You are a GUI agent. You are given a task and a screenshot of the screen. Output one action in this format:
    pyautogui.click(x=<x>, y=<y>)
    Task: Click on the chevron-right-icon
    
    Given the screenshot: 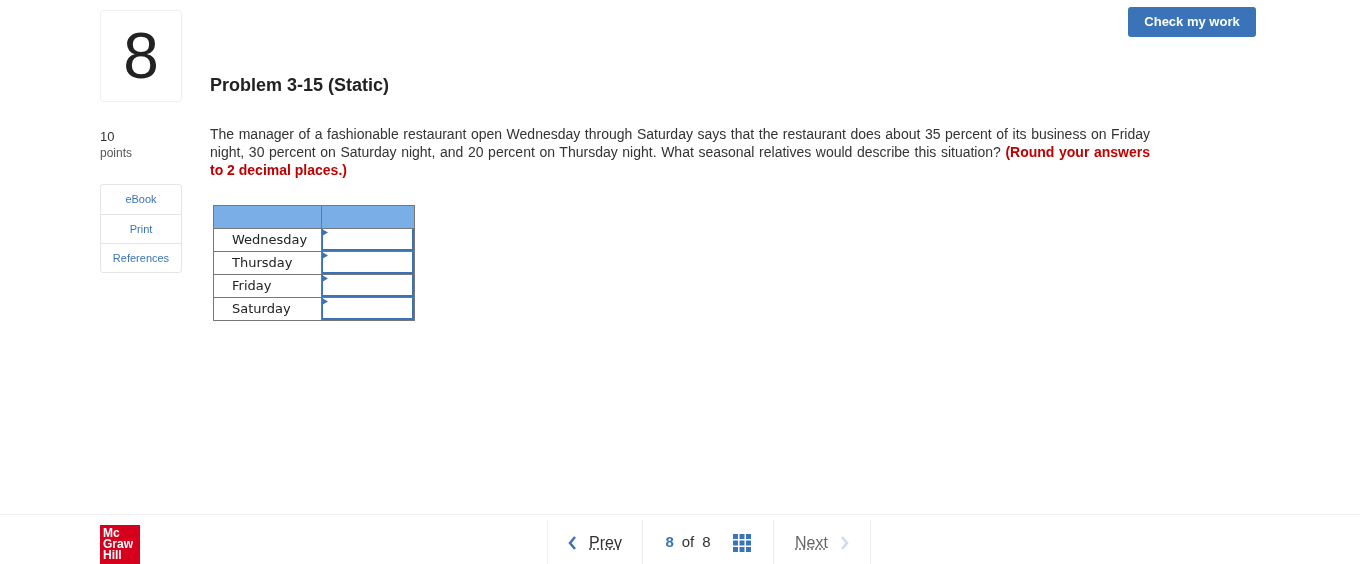 What is the action you would take?
    pyautogui.click(x=844, y=542)
    